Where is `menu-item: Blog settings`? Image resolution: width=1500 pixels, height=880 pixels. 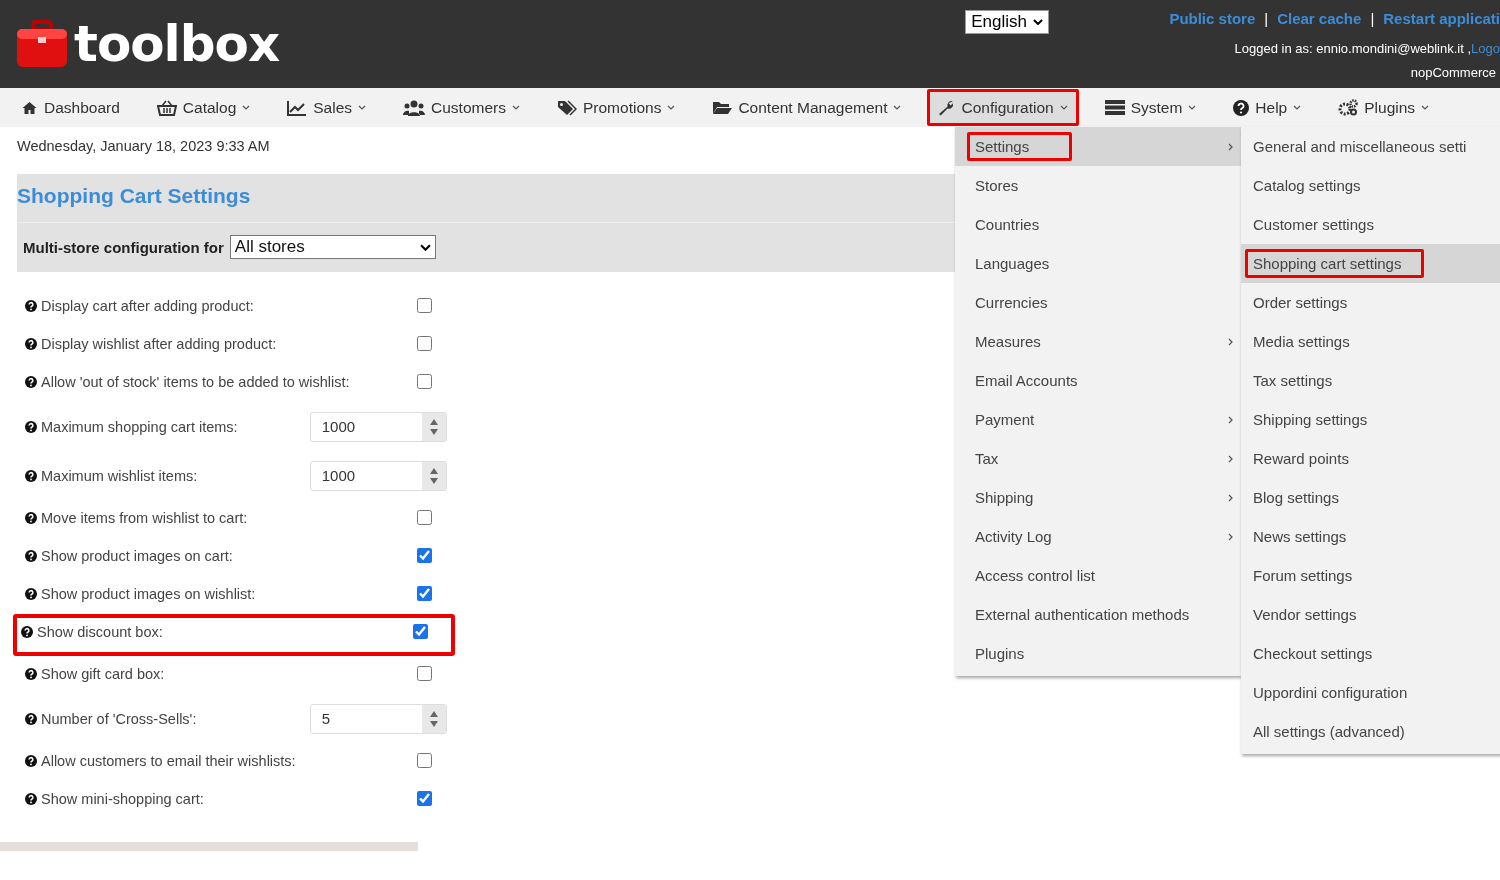 menu-item: Blog settings is located at coordinates (1370, 497).